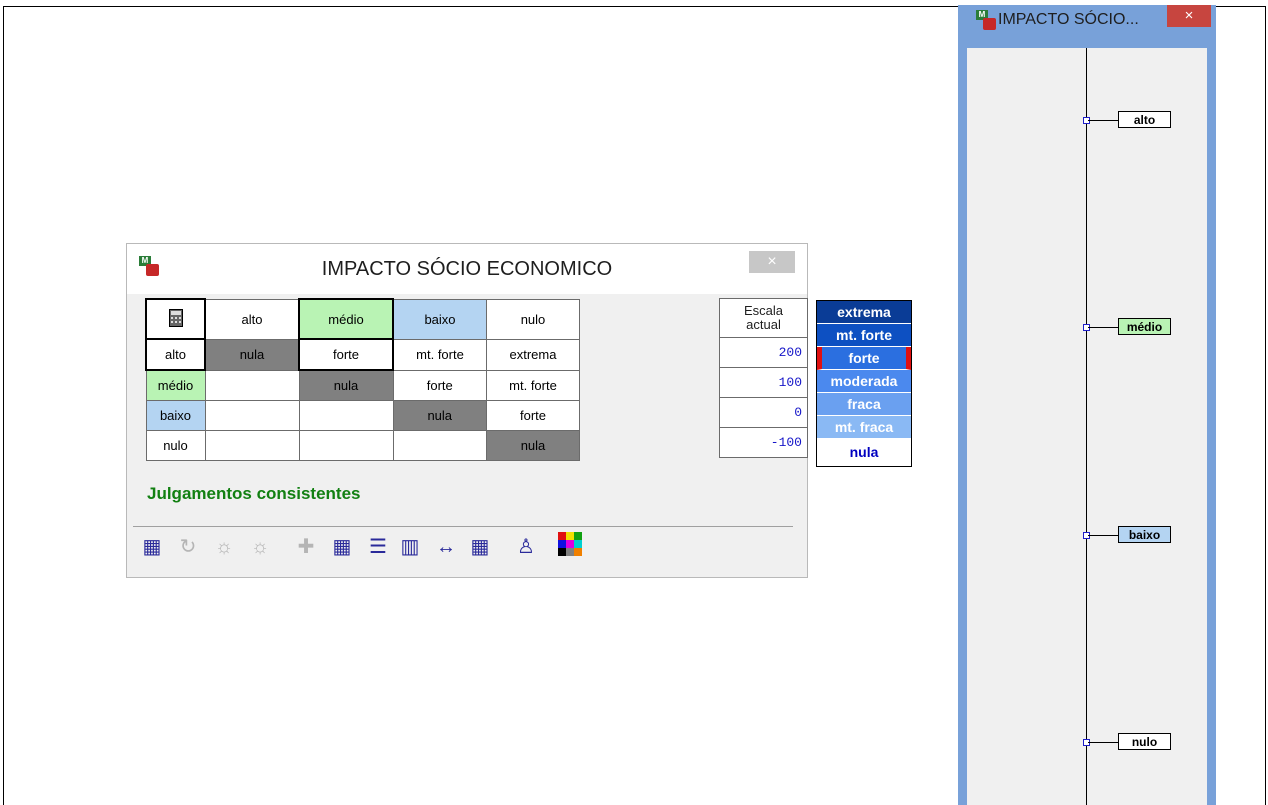  What do you see at coordinates (439, 319) in the screenshot?
I see `column-header: baixo` at bounding box center [439, 319].